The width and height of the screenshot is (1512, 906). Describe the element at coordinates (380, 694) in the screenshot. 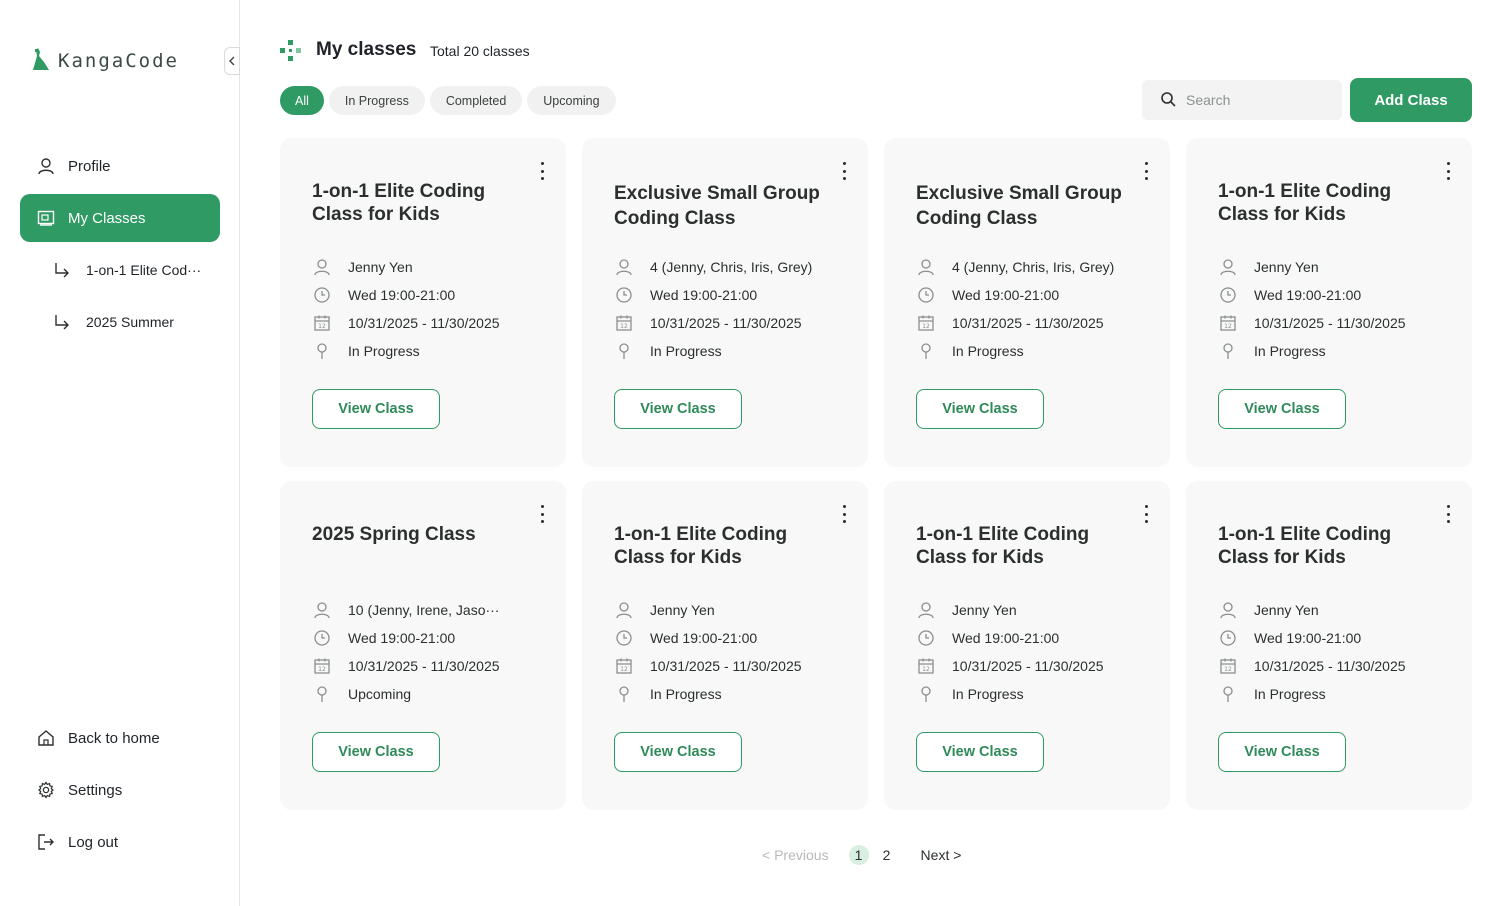

I see `class-status: Upcoming` at that location.